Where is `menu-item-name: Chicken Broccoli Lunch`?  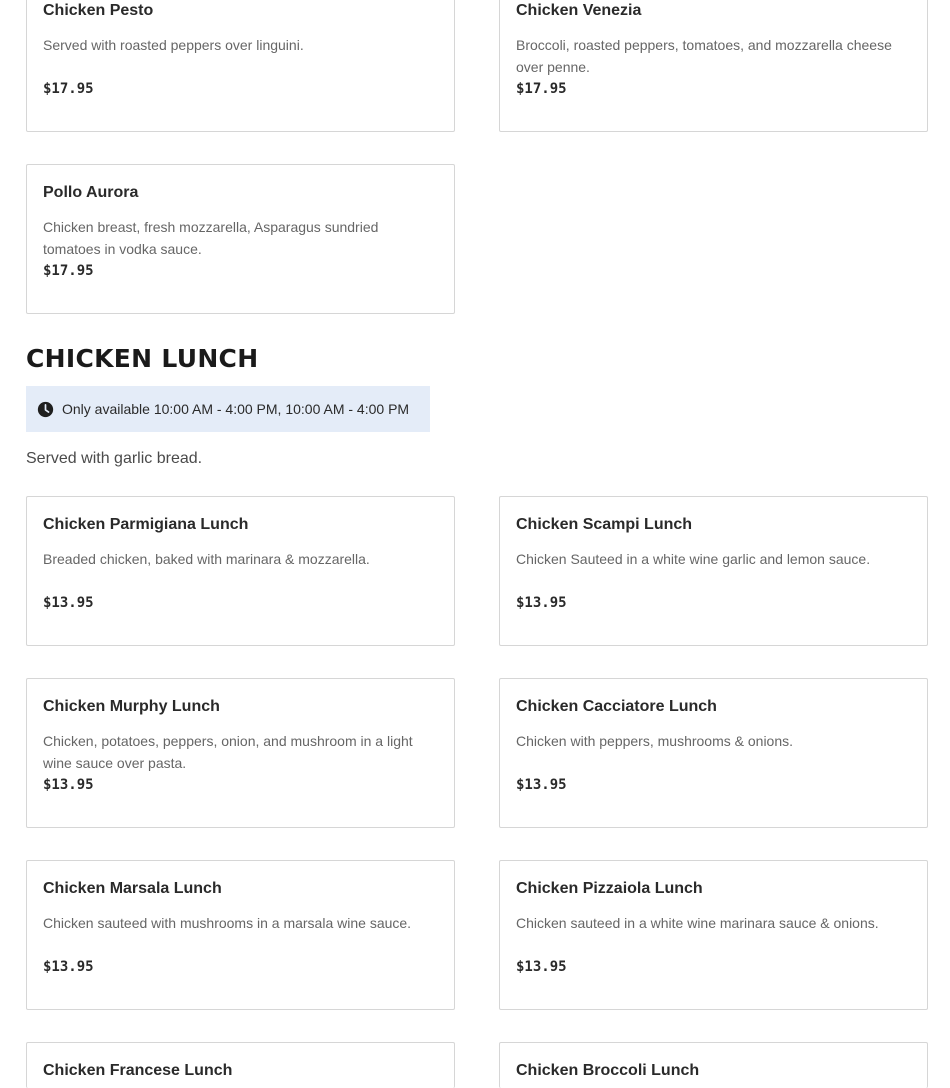
menu-item-name: Chicken Broccoli Lunch is located at coordinates (608, 1070).